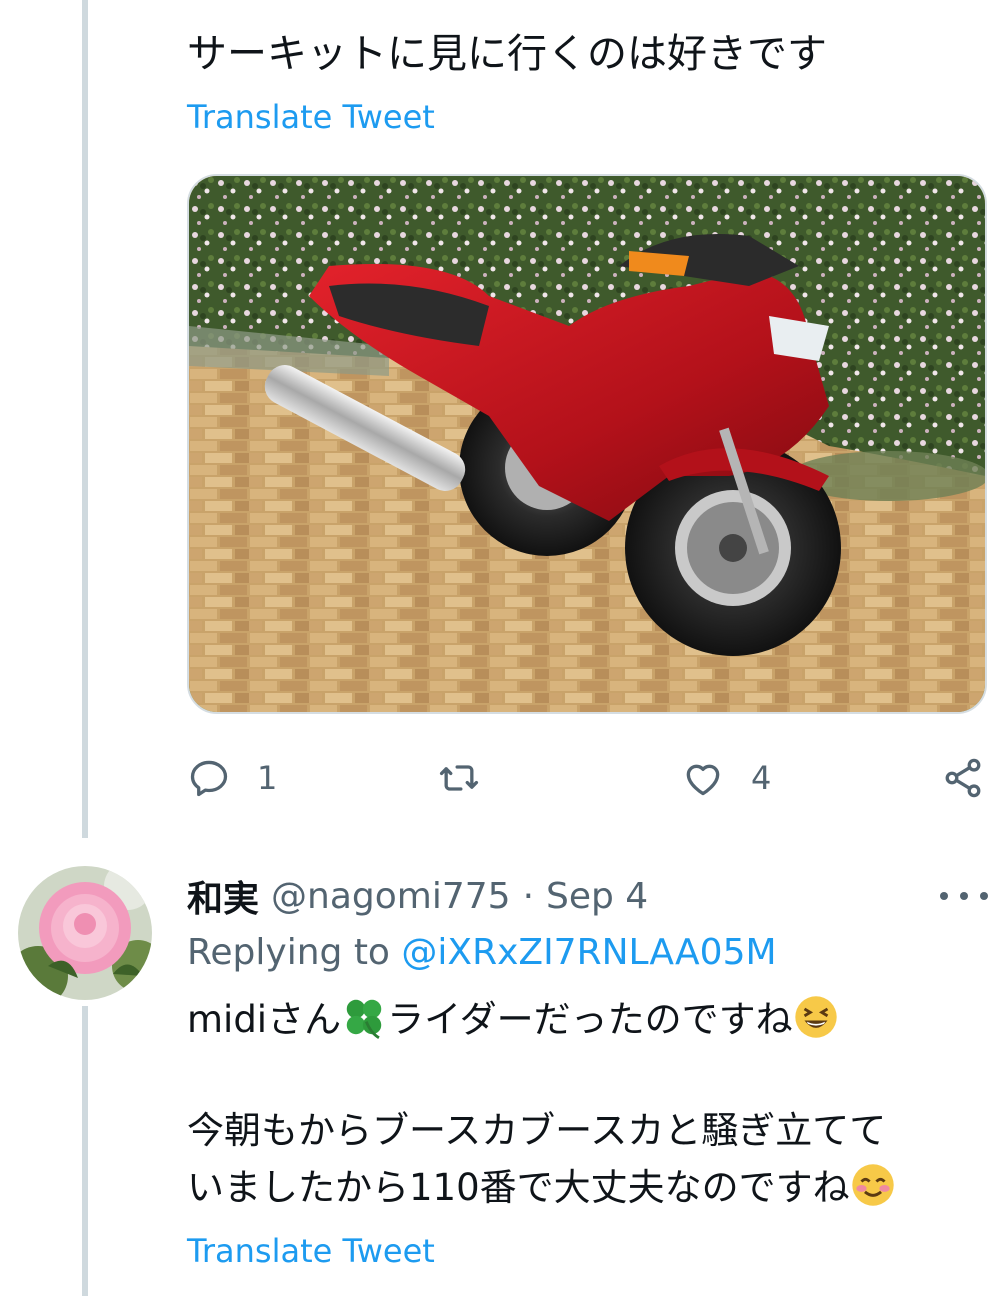  What do you see at coordinates (507, 54) in the screenshot?
I see `tweet-text: サーキットに見に行くのは好きです` at bounding box center [507, 54].